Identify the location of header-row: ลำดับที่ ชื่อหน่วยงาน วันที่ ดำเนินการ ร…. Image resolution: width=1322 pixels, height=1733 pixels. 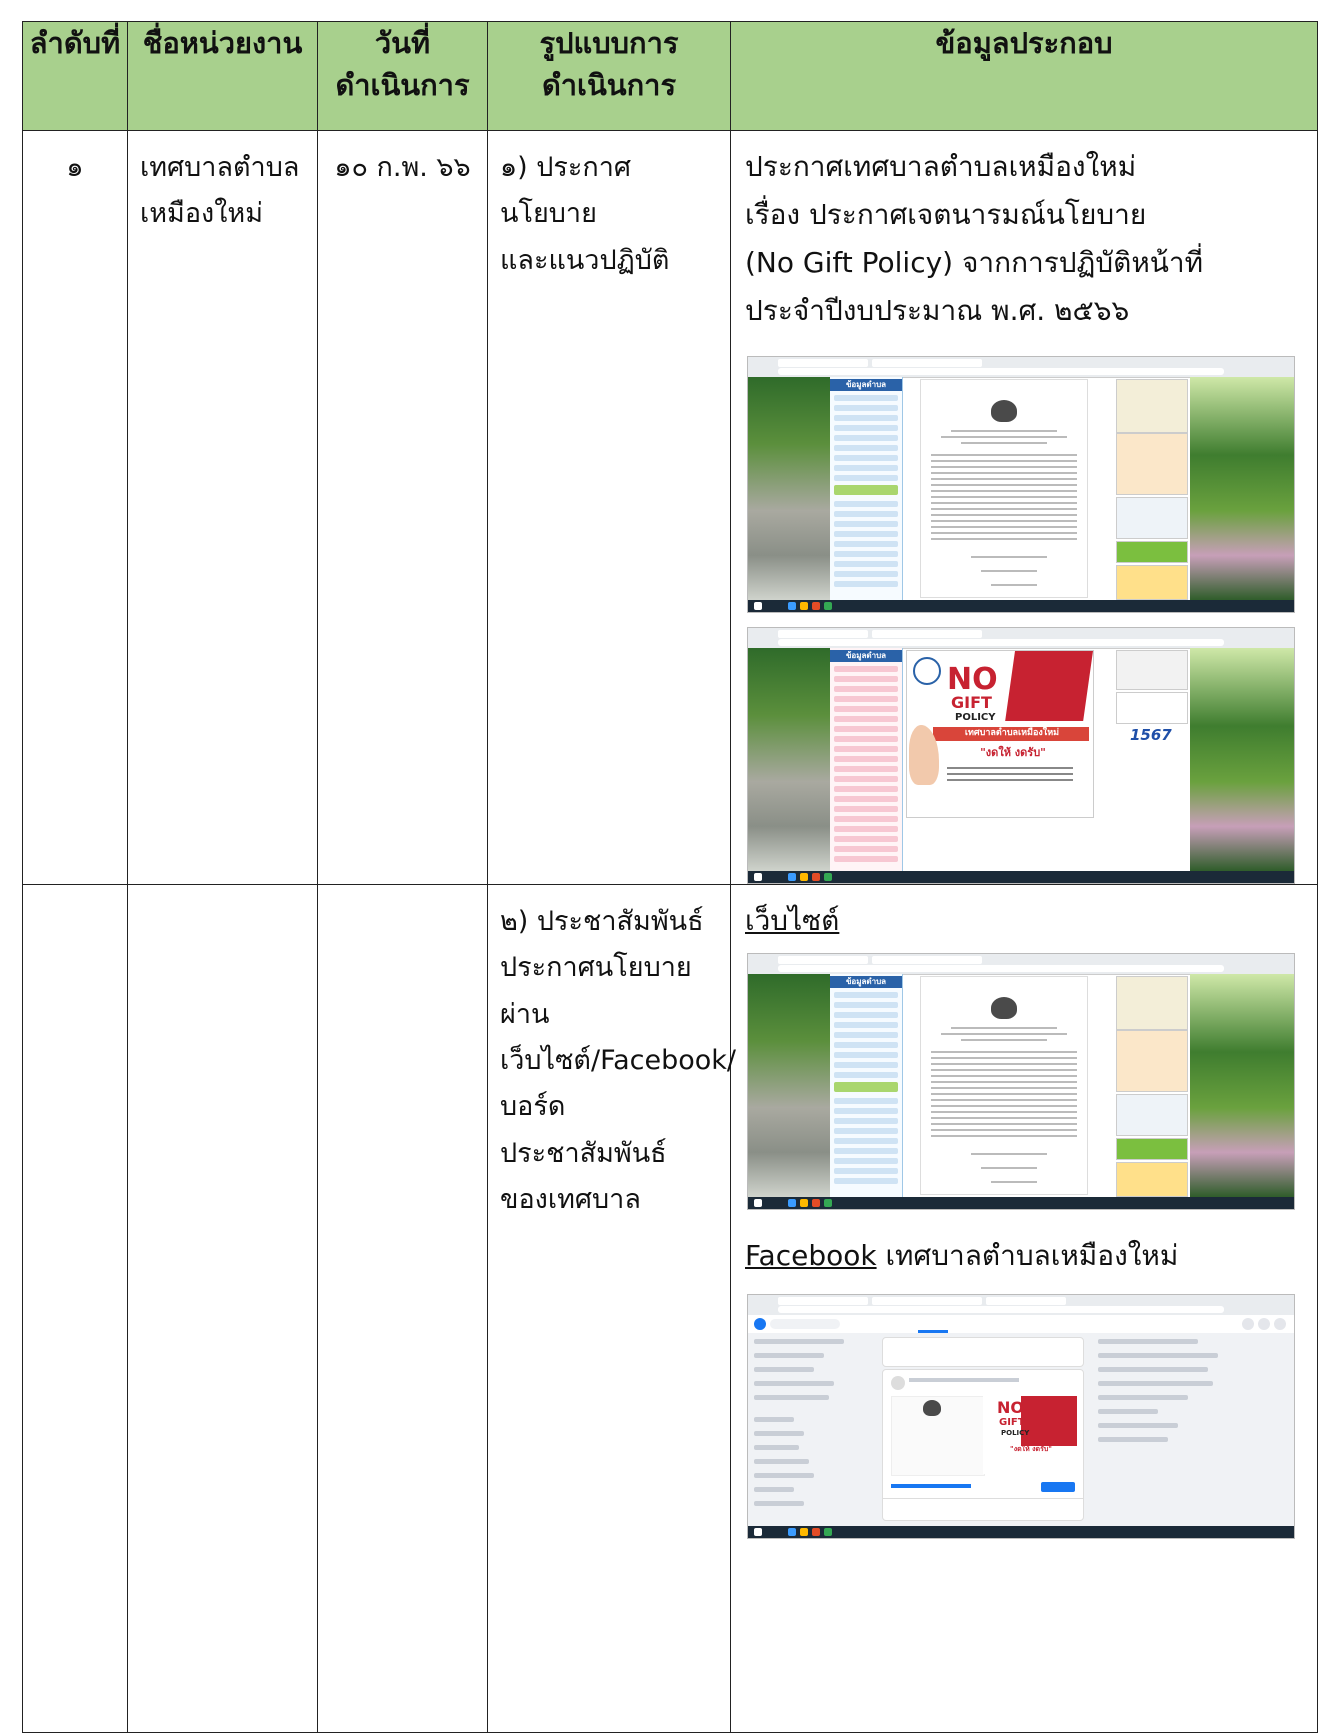
(670, 76).